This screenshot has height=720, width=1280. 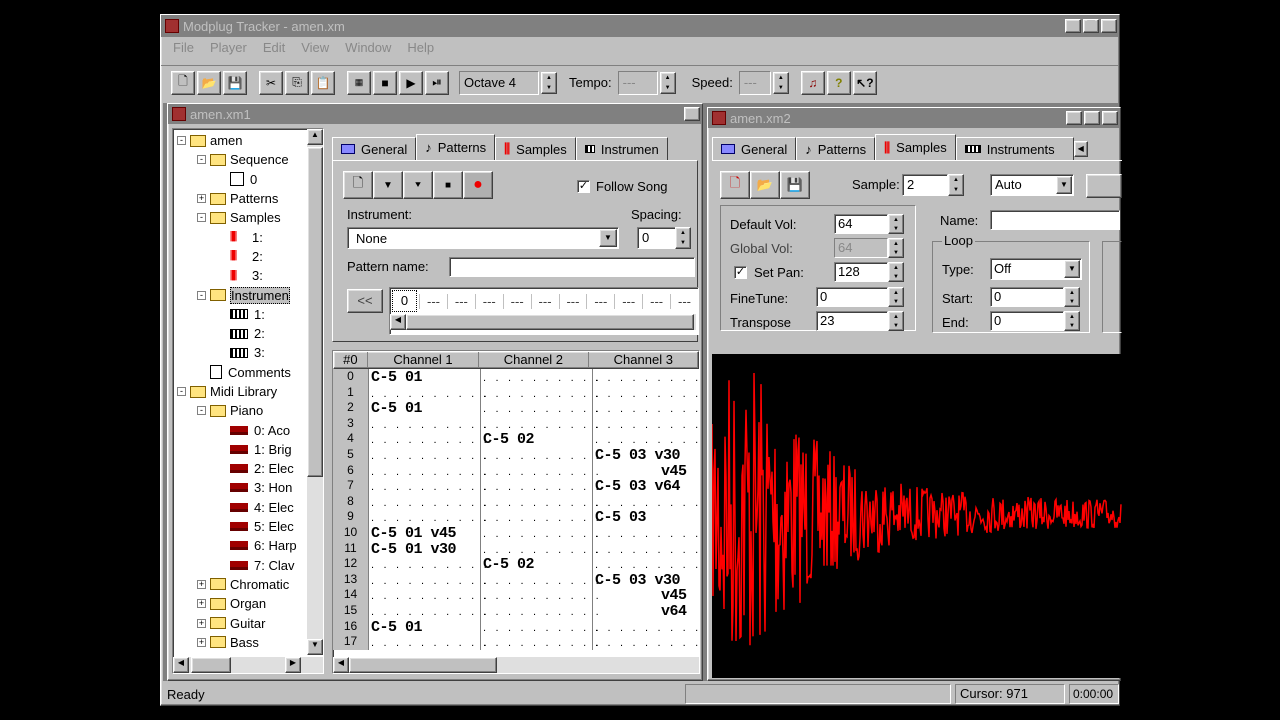 I want to click on tree-item: - Sequence, so click(x=241, y=159).